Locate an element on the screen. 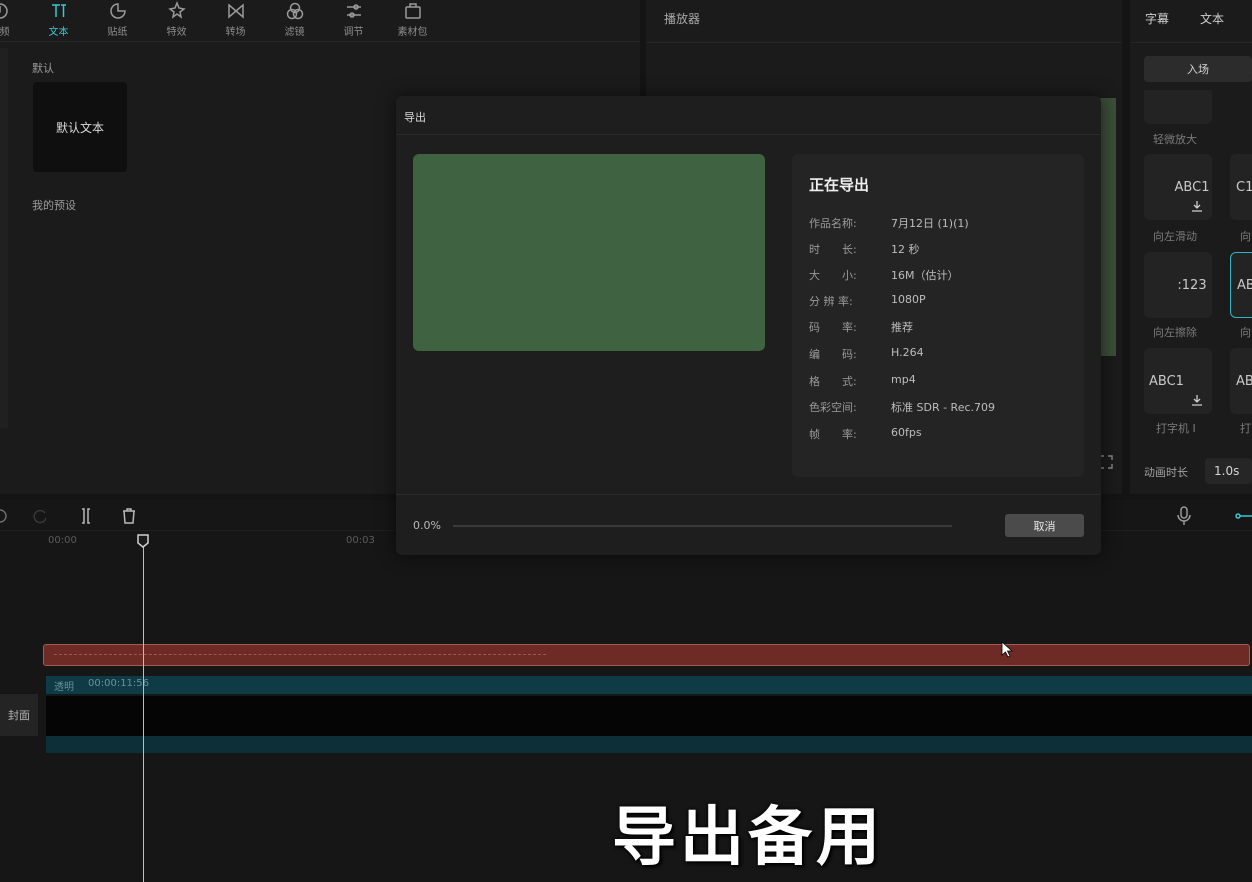 The width and height of the screenshot is (1252, 882). right-header-divider is located at coordinates (1191, 42).